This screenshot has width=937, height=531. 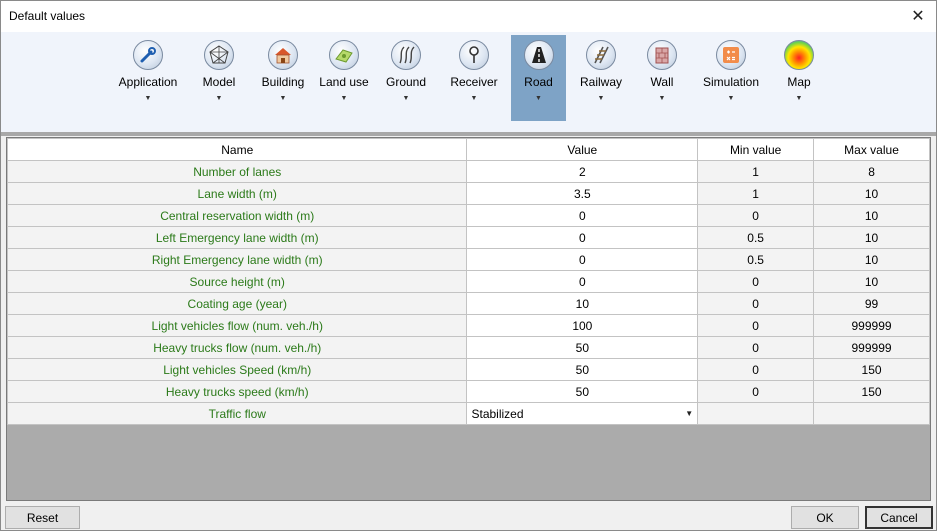 What do you see at coordinates (731, 55) in the screenshot?
I see `calculator-icon` at bounding box center [731, 55].